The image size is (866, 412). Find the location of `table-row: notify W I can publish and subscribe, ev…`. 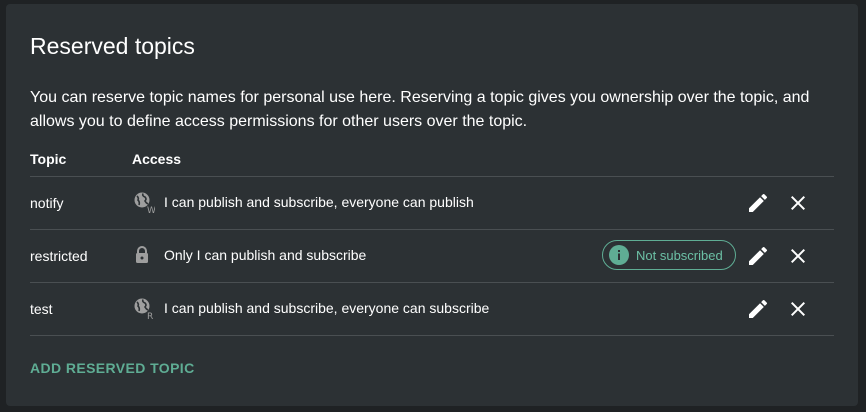

table-row: notify W I can publish and subscribe, ev… is located at coordinates (432, 203).